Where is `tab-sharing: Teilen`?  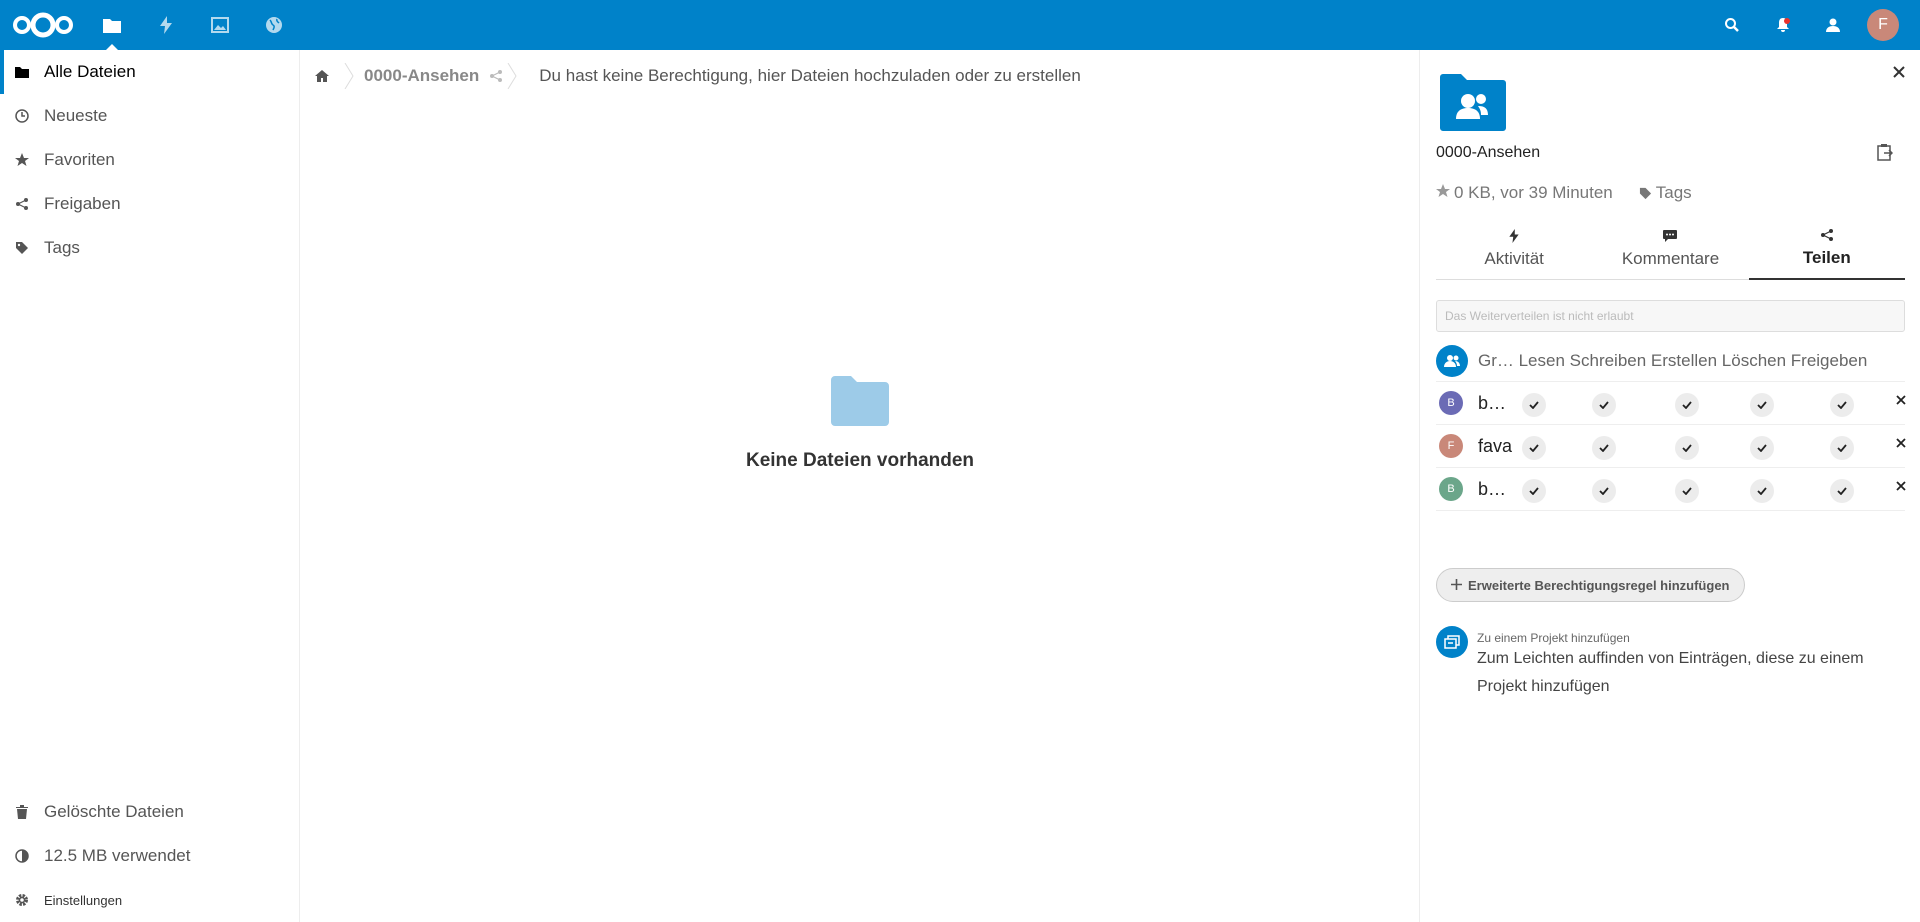
tab-sharing: Teilen is located at coordinates (1826, 252).